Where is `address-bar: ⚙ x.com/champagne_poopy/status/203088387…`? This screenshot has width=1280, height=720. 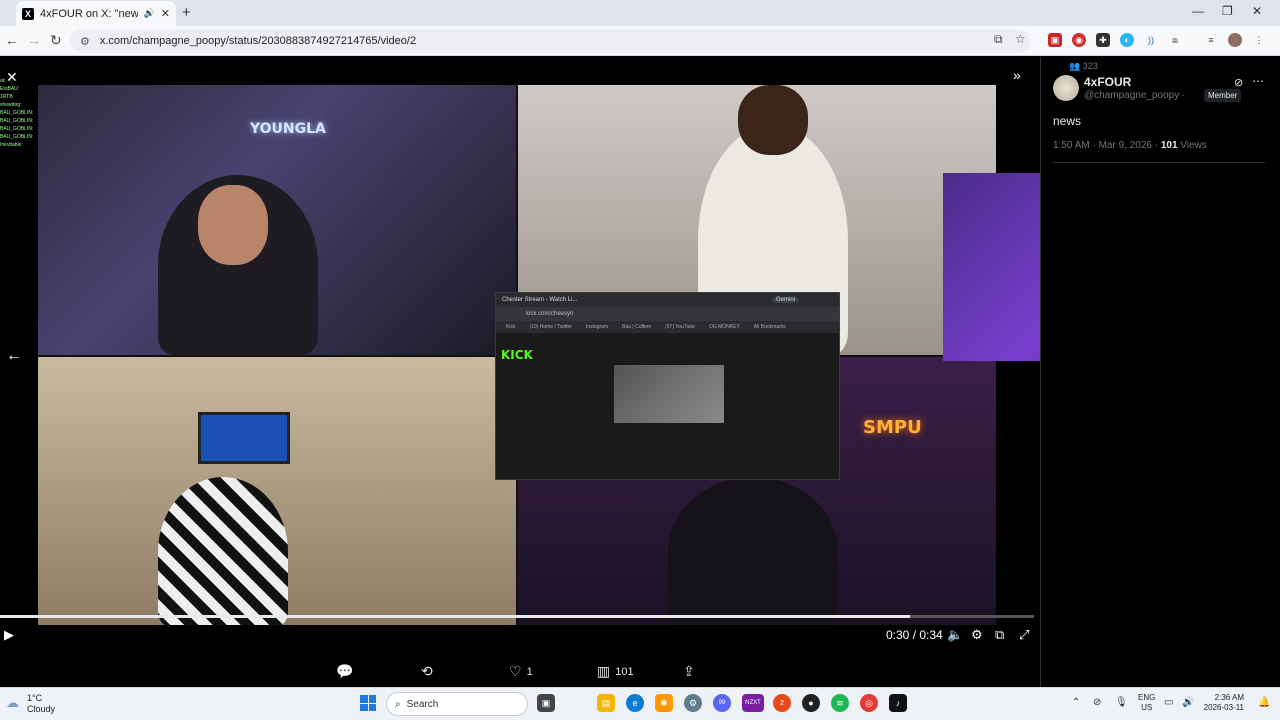
address-bar: ⚙ x.com/champagne_poopy/status/203088387… is located at coordinates (550, 41).